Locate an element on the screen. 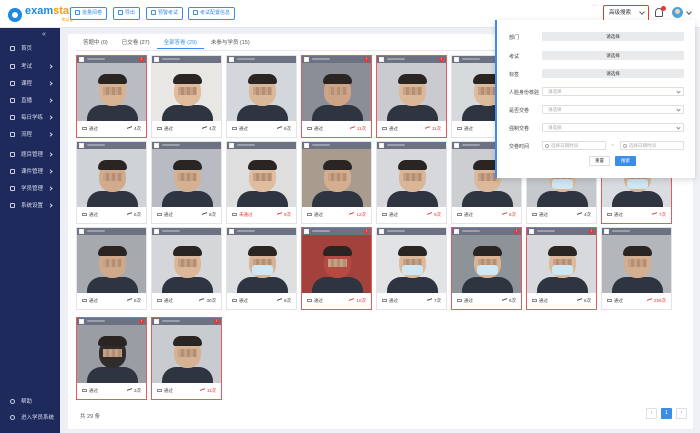 Image resolution: width=700 pixels, height=433 pixels. warning-exam-button: 预警考试 is located at coordinates (165, 13).